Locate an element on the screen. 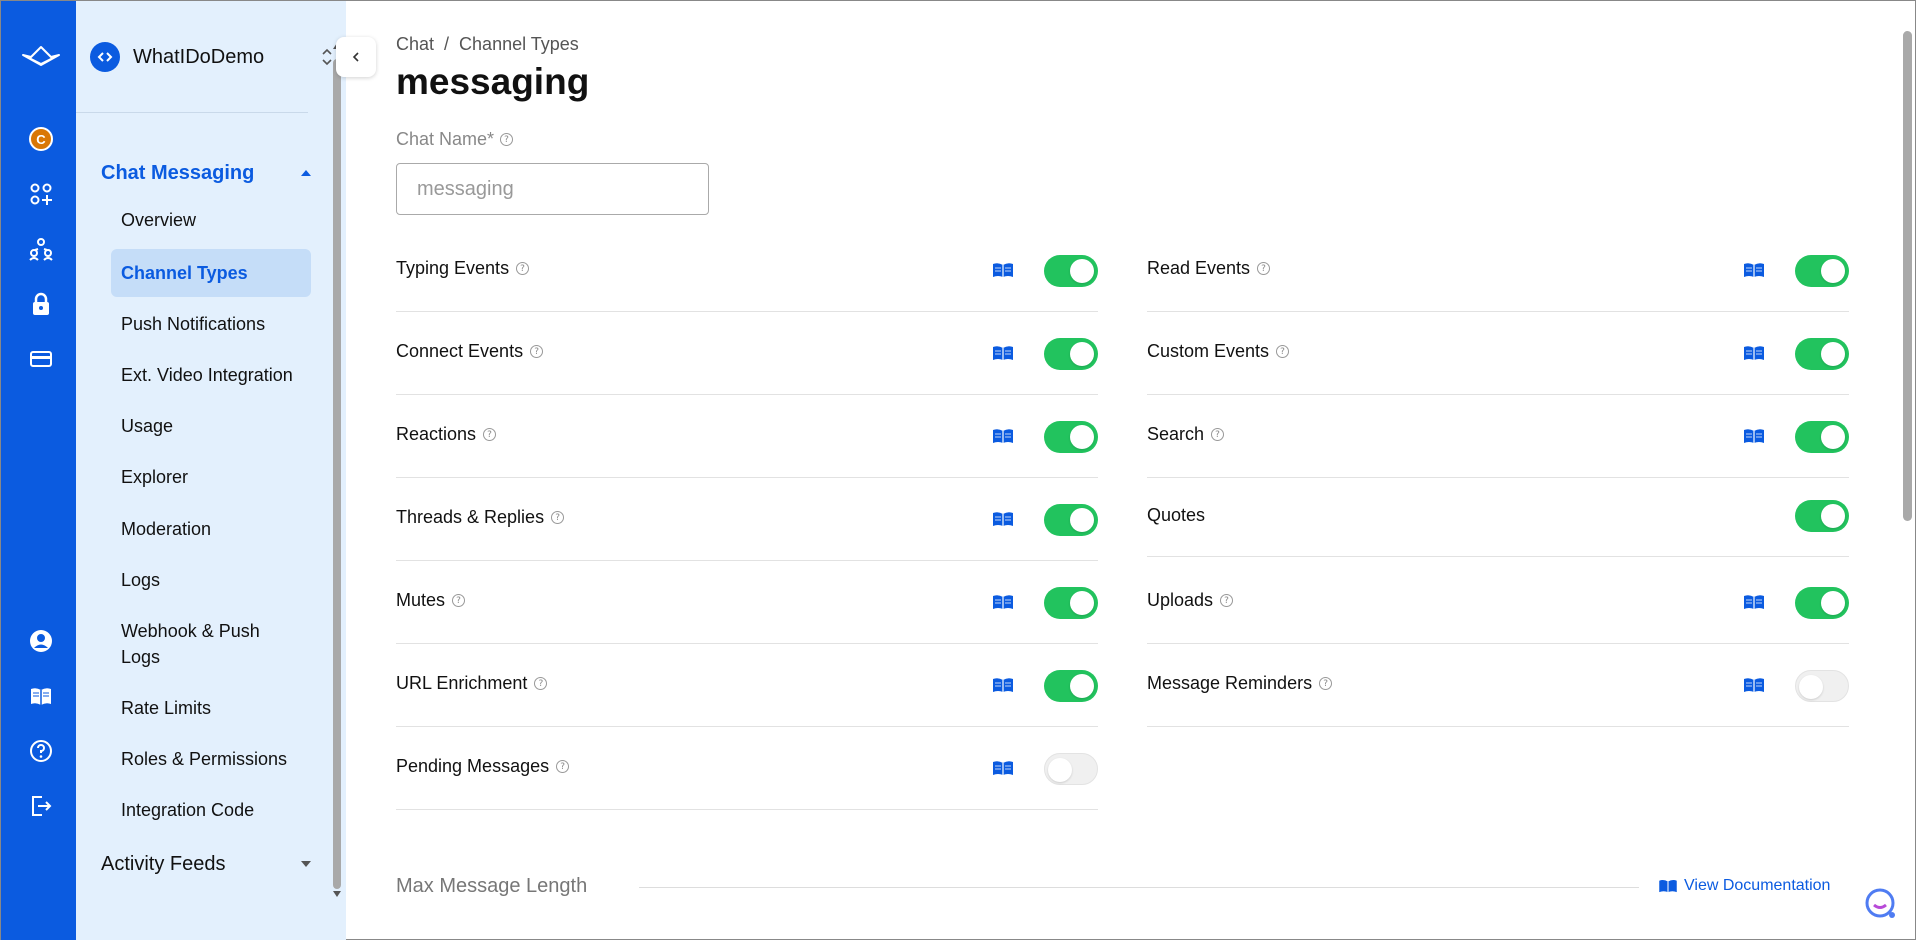 The width and height of the screenshot is (1916, 940). stream-logo-icon is located at coordinates (41, 57).